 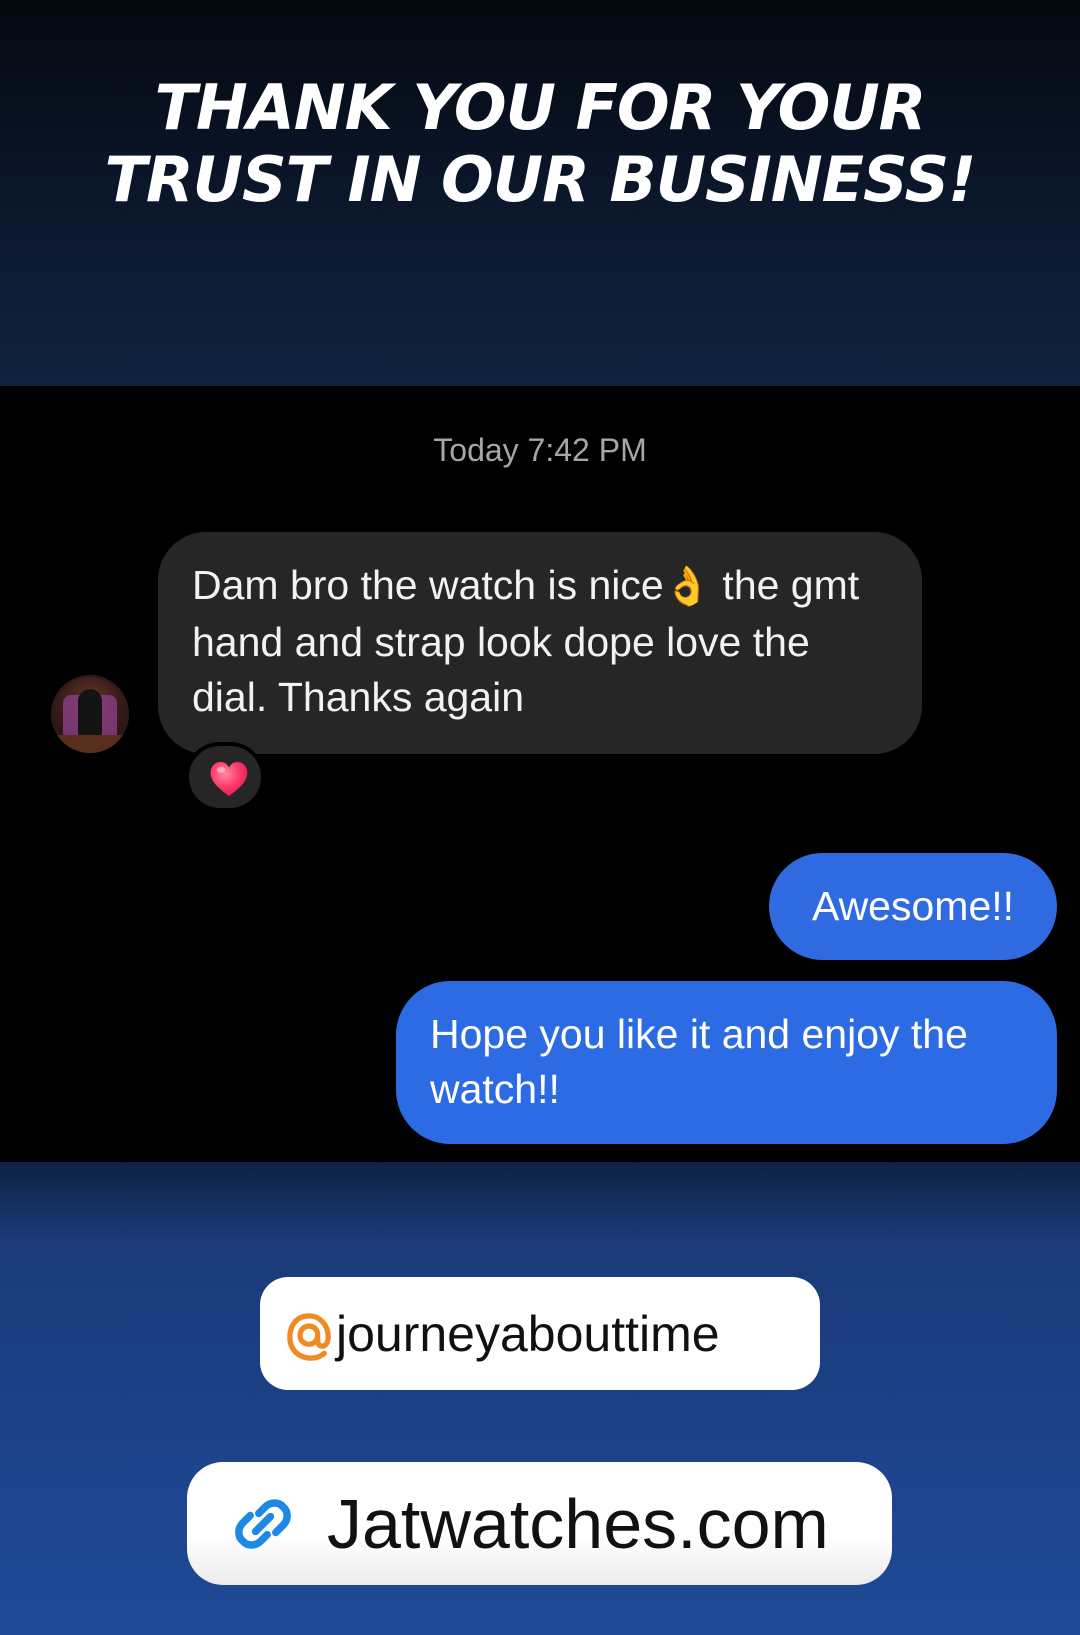 I want to click on link-icon, so click(x=263, y=1523).